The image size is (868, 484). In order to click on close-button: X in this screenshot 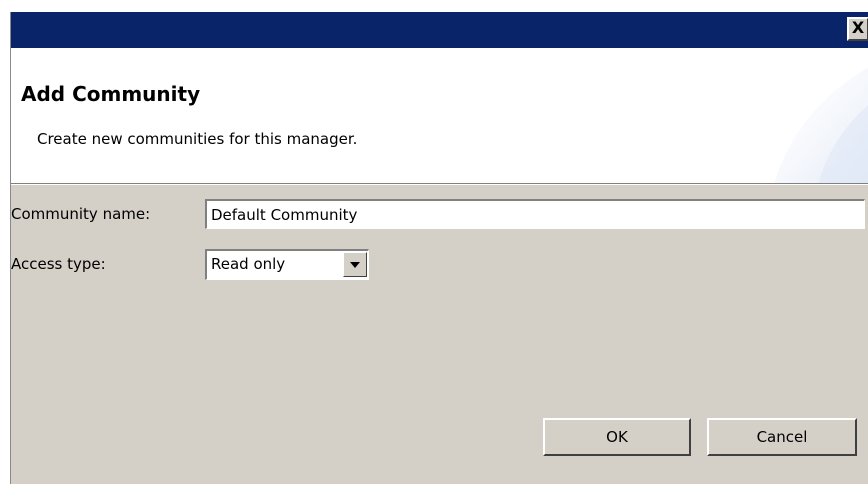, I will do `click(857, 29)`.